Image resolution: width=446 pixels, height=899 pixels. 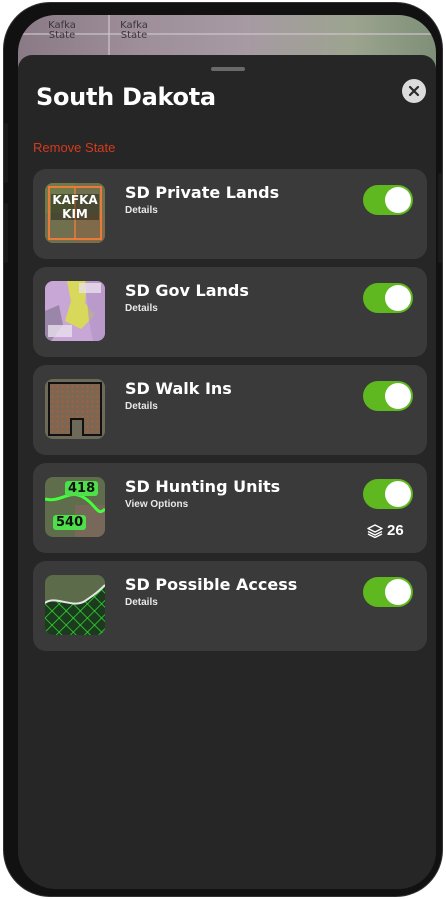 What do you see at coordinates (230, 508) in the screenshot?
I see `layer-card-hunting-units: 418 540 SD Hunting Units View Options 26` at bounding box center [230, 508].